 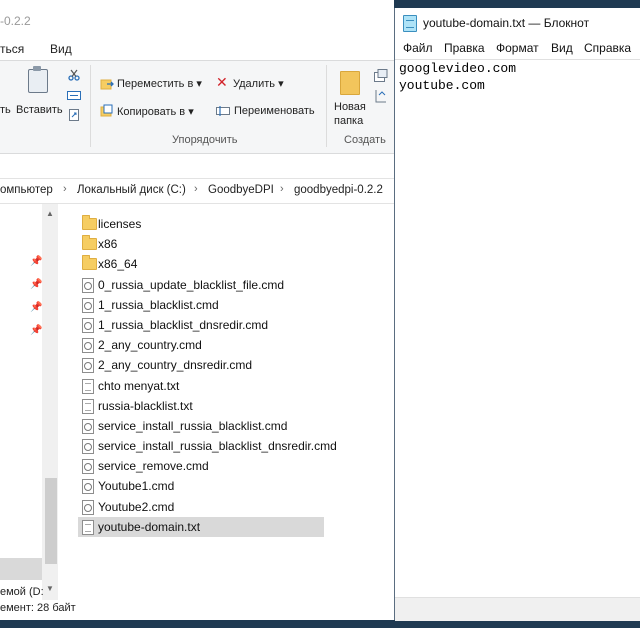 What do you see at coordinates (50, 588) in the screenshot?
I see `scroll-down-icon: ▼` at bounding box center [50, 588].